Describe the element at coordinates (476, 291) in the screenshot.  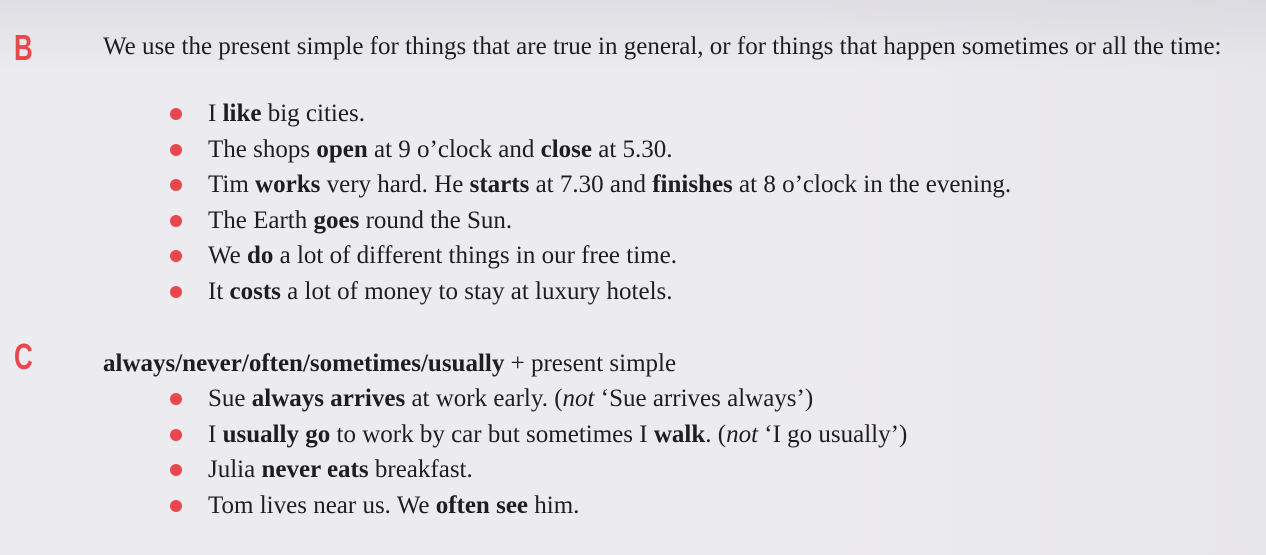
I see `example-text: a lot of money to stay at luxury hotels.` at that location.